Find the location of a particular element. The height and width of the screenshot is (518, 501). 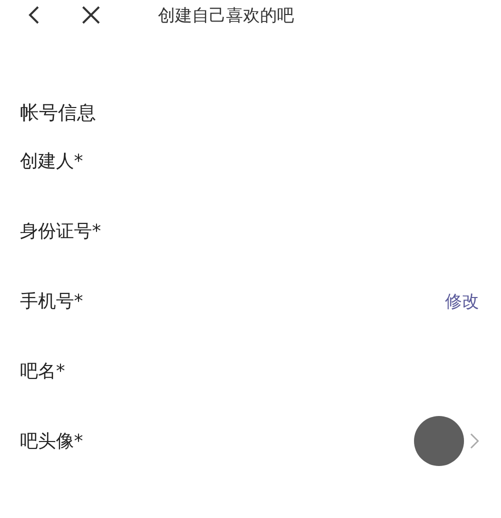

field-label: 吧头像* is located at coordinates (51, 441).